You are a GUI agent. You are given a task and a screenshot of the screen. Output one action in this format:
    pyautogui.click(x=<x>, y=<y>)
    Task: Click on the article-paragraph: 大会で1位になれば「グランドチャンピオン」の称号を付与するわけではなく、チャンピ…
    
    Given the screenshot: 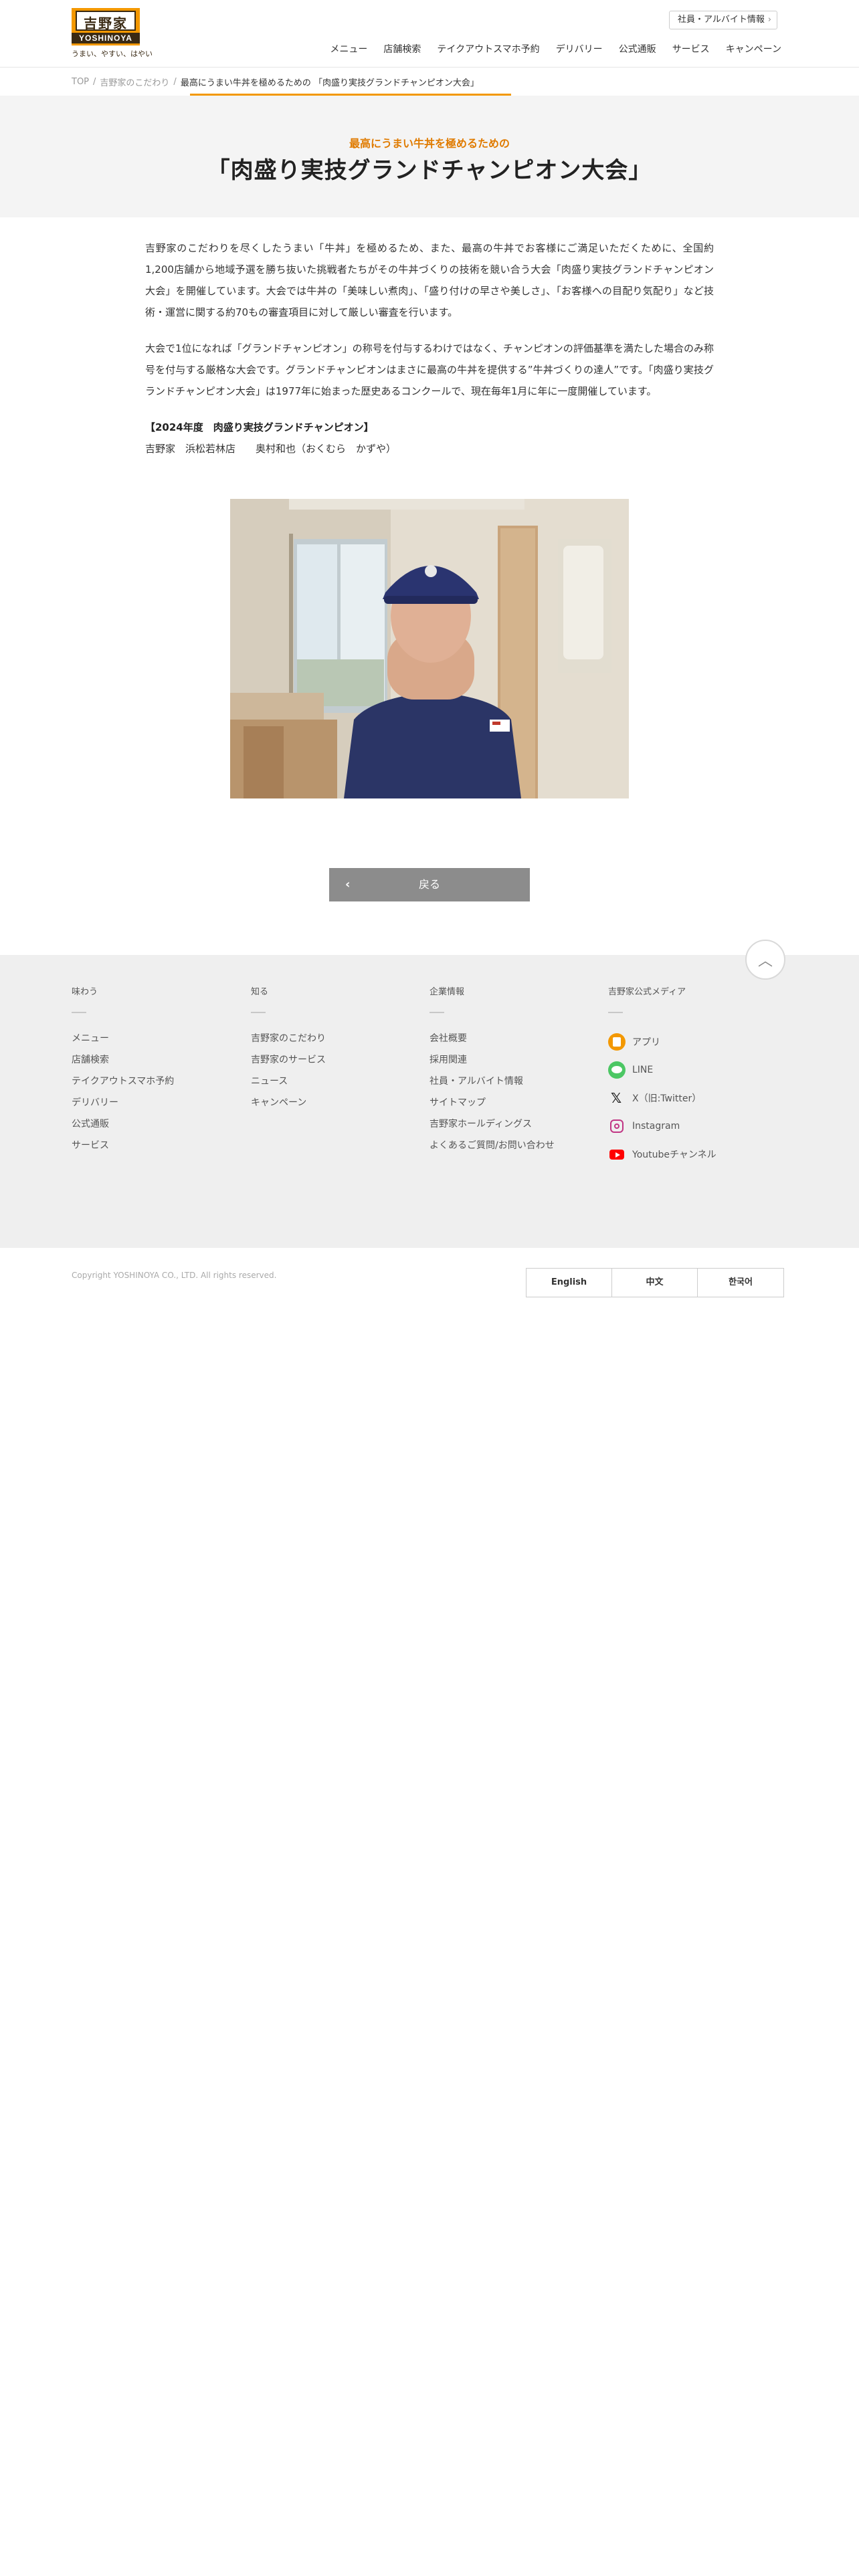 What is the action you would take?
    pyautogui.click(x=429, y=370)
    